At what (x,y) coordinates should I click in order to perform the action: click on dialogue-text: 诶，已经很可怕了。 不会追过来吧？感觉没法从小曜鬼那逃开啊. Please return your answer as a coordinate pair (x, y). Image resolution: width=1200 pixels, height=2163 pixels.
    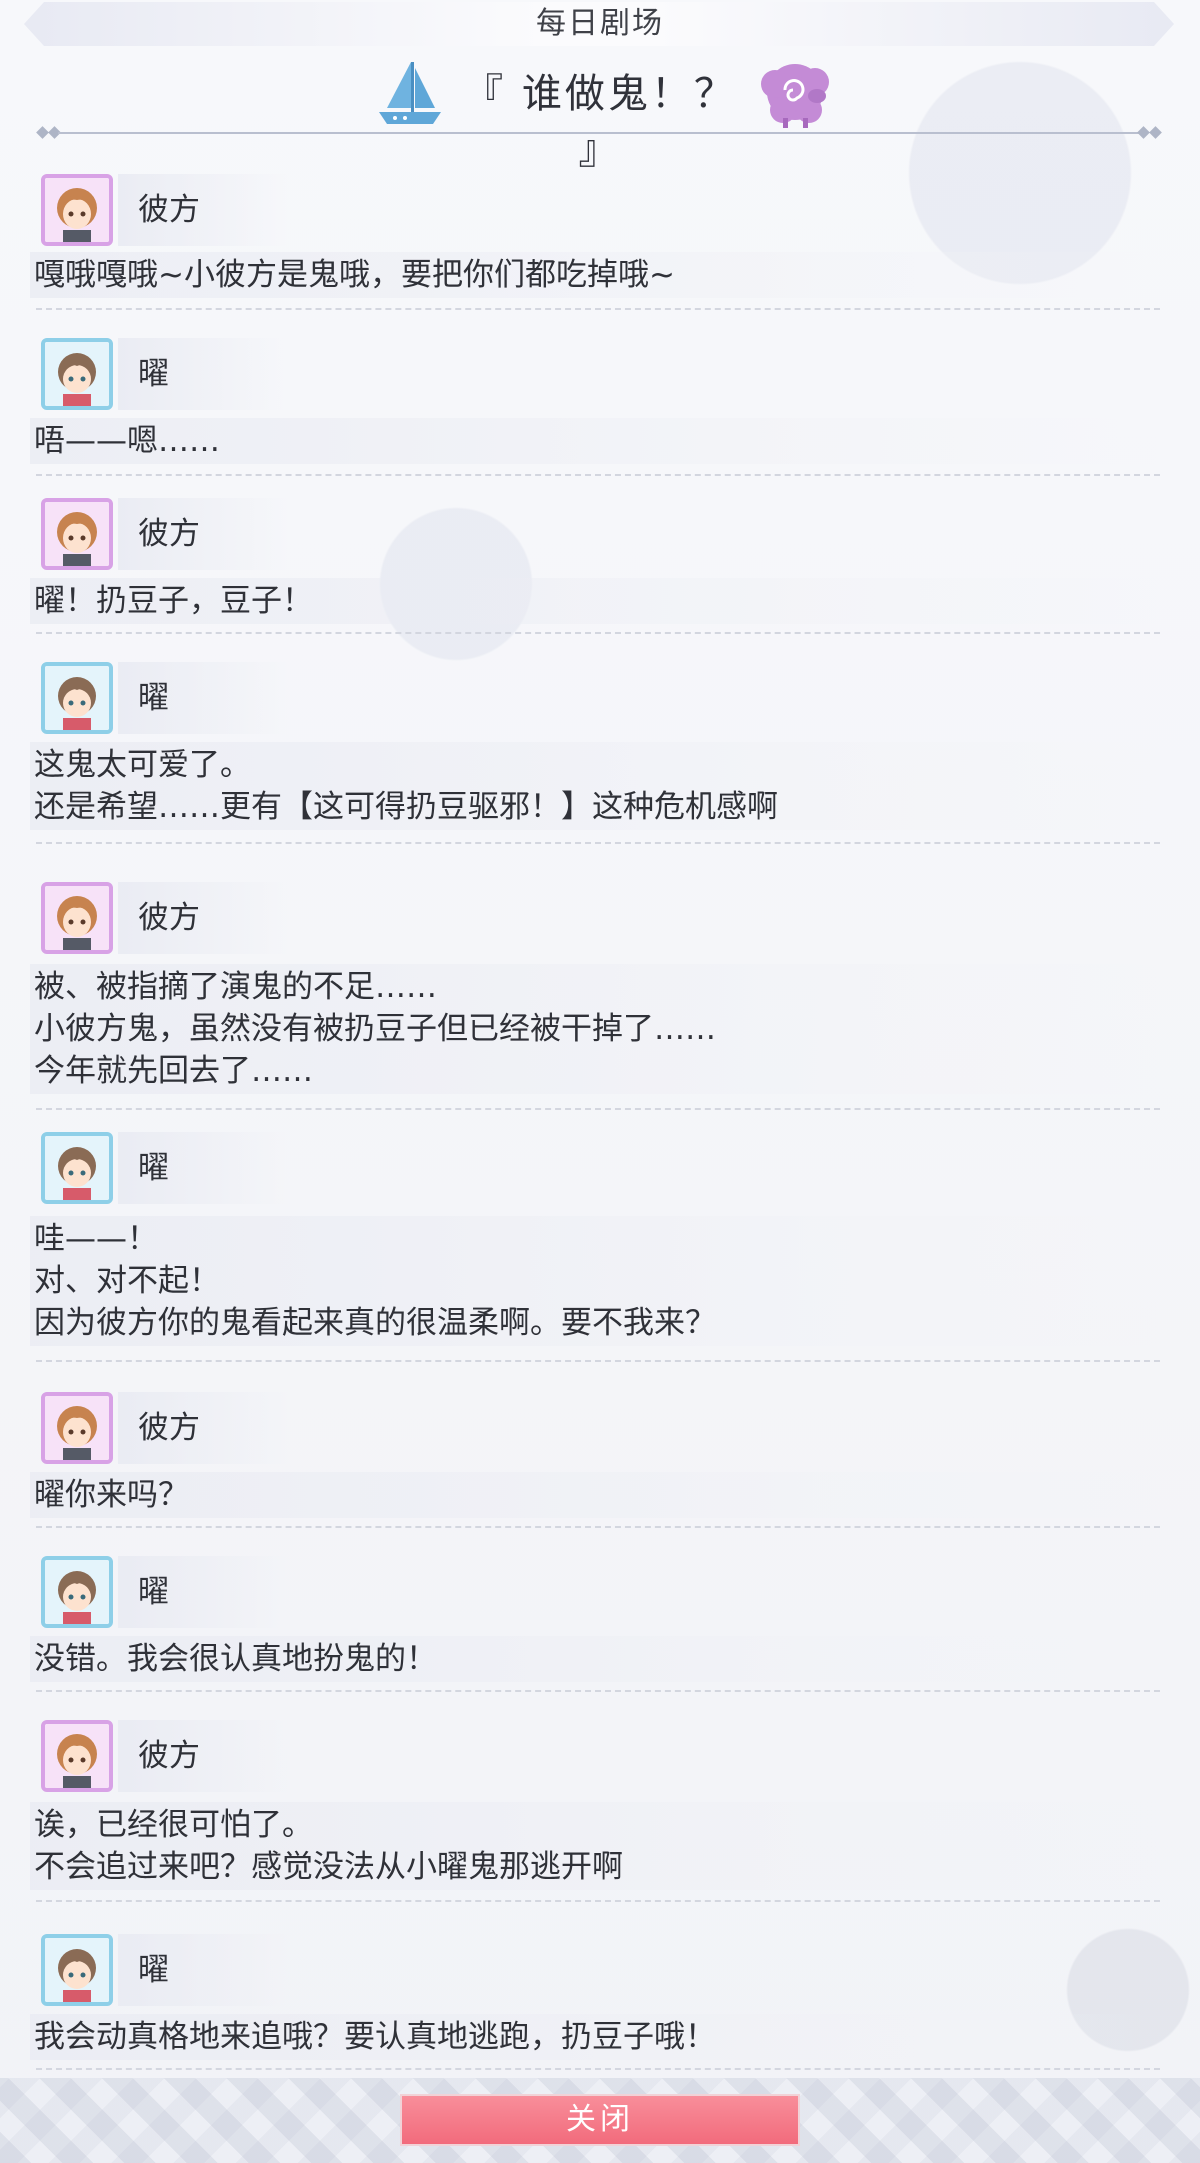
    Looking at the image, I should click on (328, 1846).